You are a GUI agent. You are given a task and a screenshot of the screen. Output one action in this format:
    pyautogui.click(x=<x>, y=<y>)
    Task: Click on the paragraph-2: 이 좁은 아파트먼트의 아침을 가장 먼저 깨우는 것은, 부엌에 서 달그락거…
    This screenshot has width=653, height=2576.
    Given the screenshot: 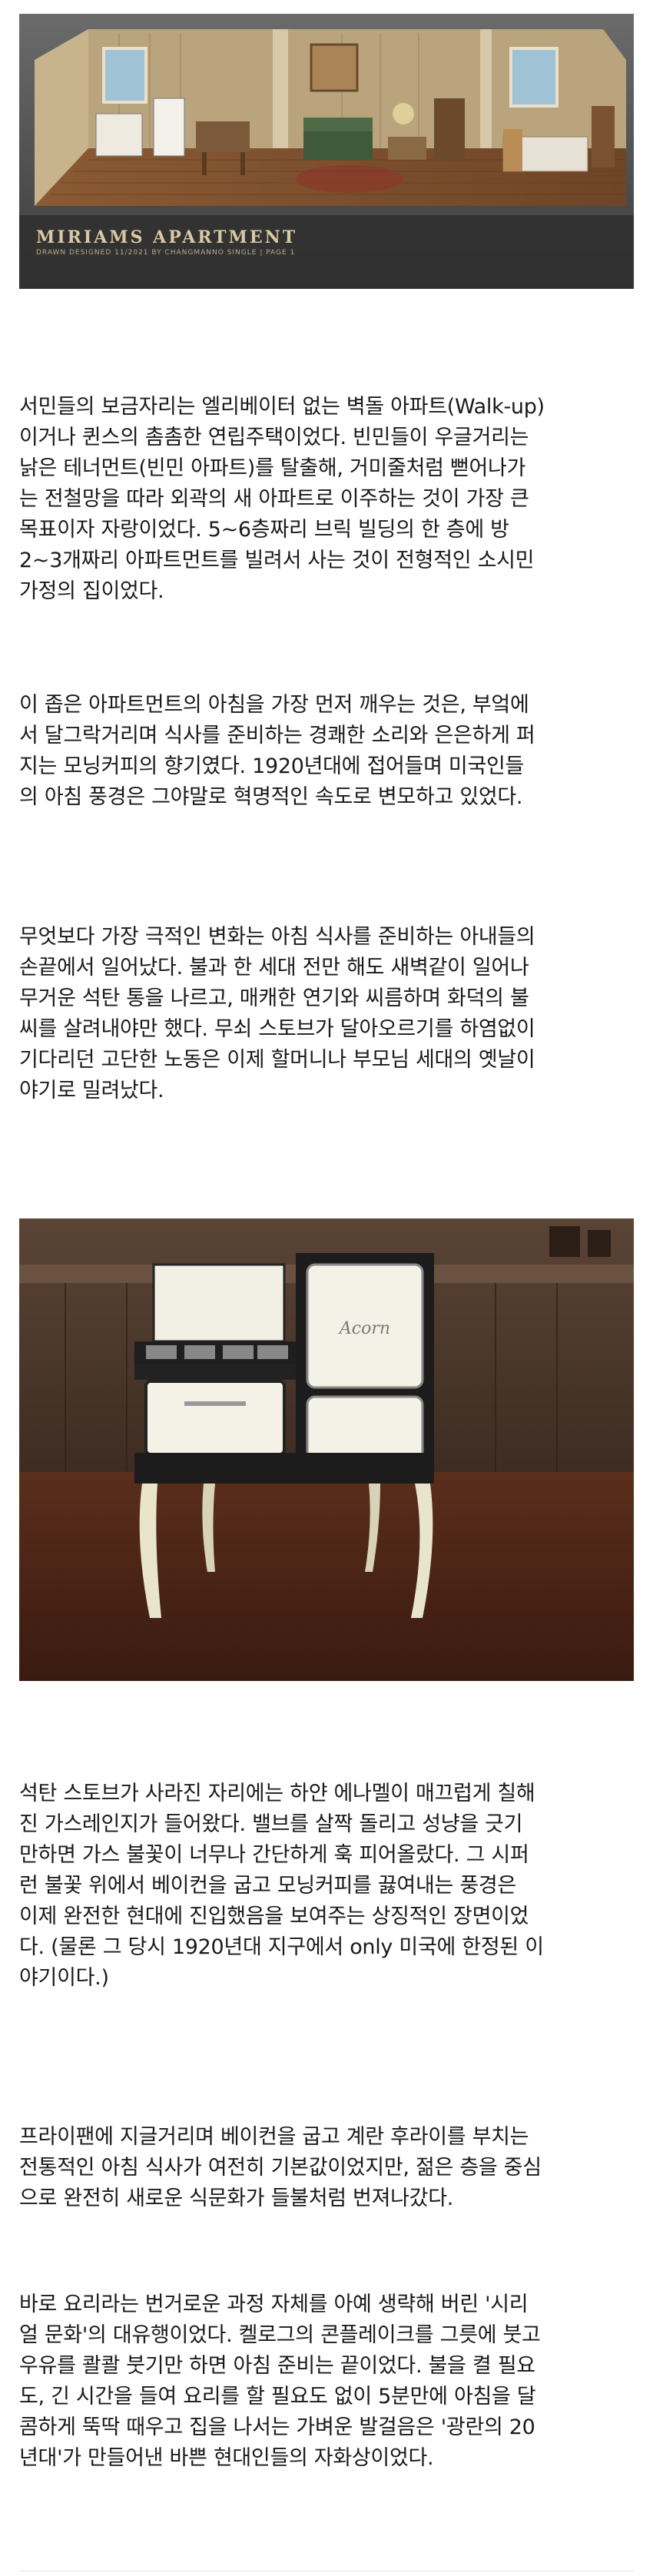 What is the action you would take?
    pyautogui.click(x=277, y=751)
    